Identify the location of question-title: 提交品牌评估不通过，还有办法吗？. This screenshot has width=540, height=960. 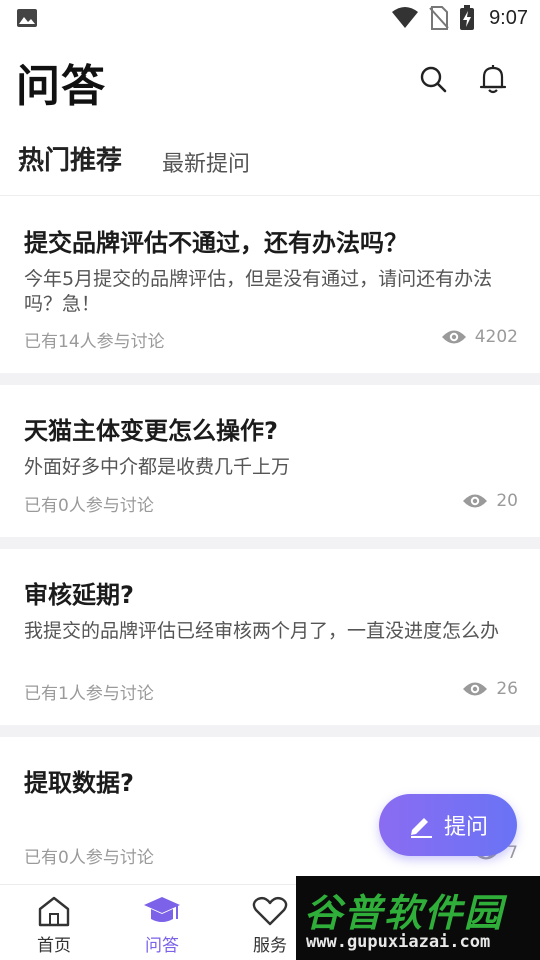
(216, 243).